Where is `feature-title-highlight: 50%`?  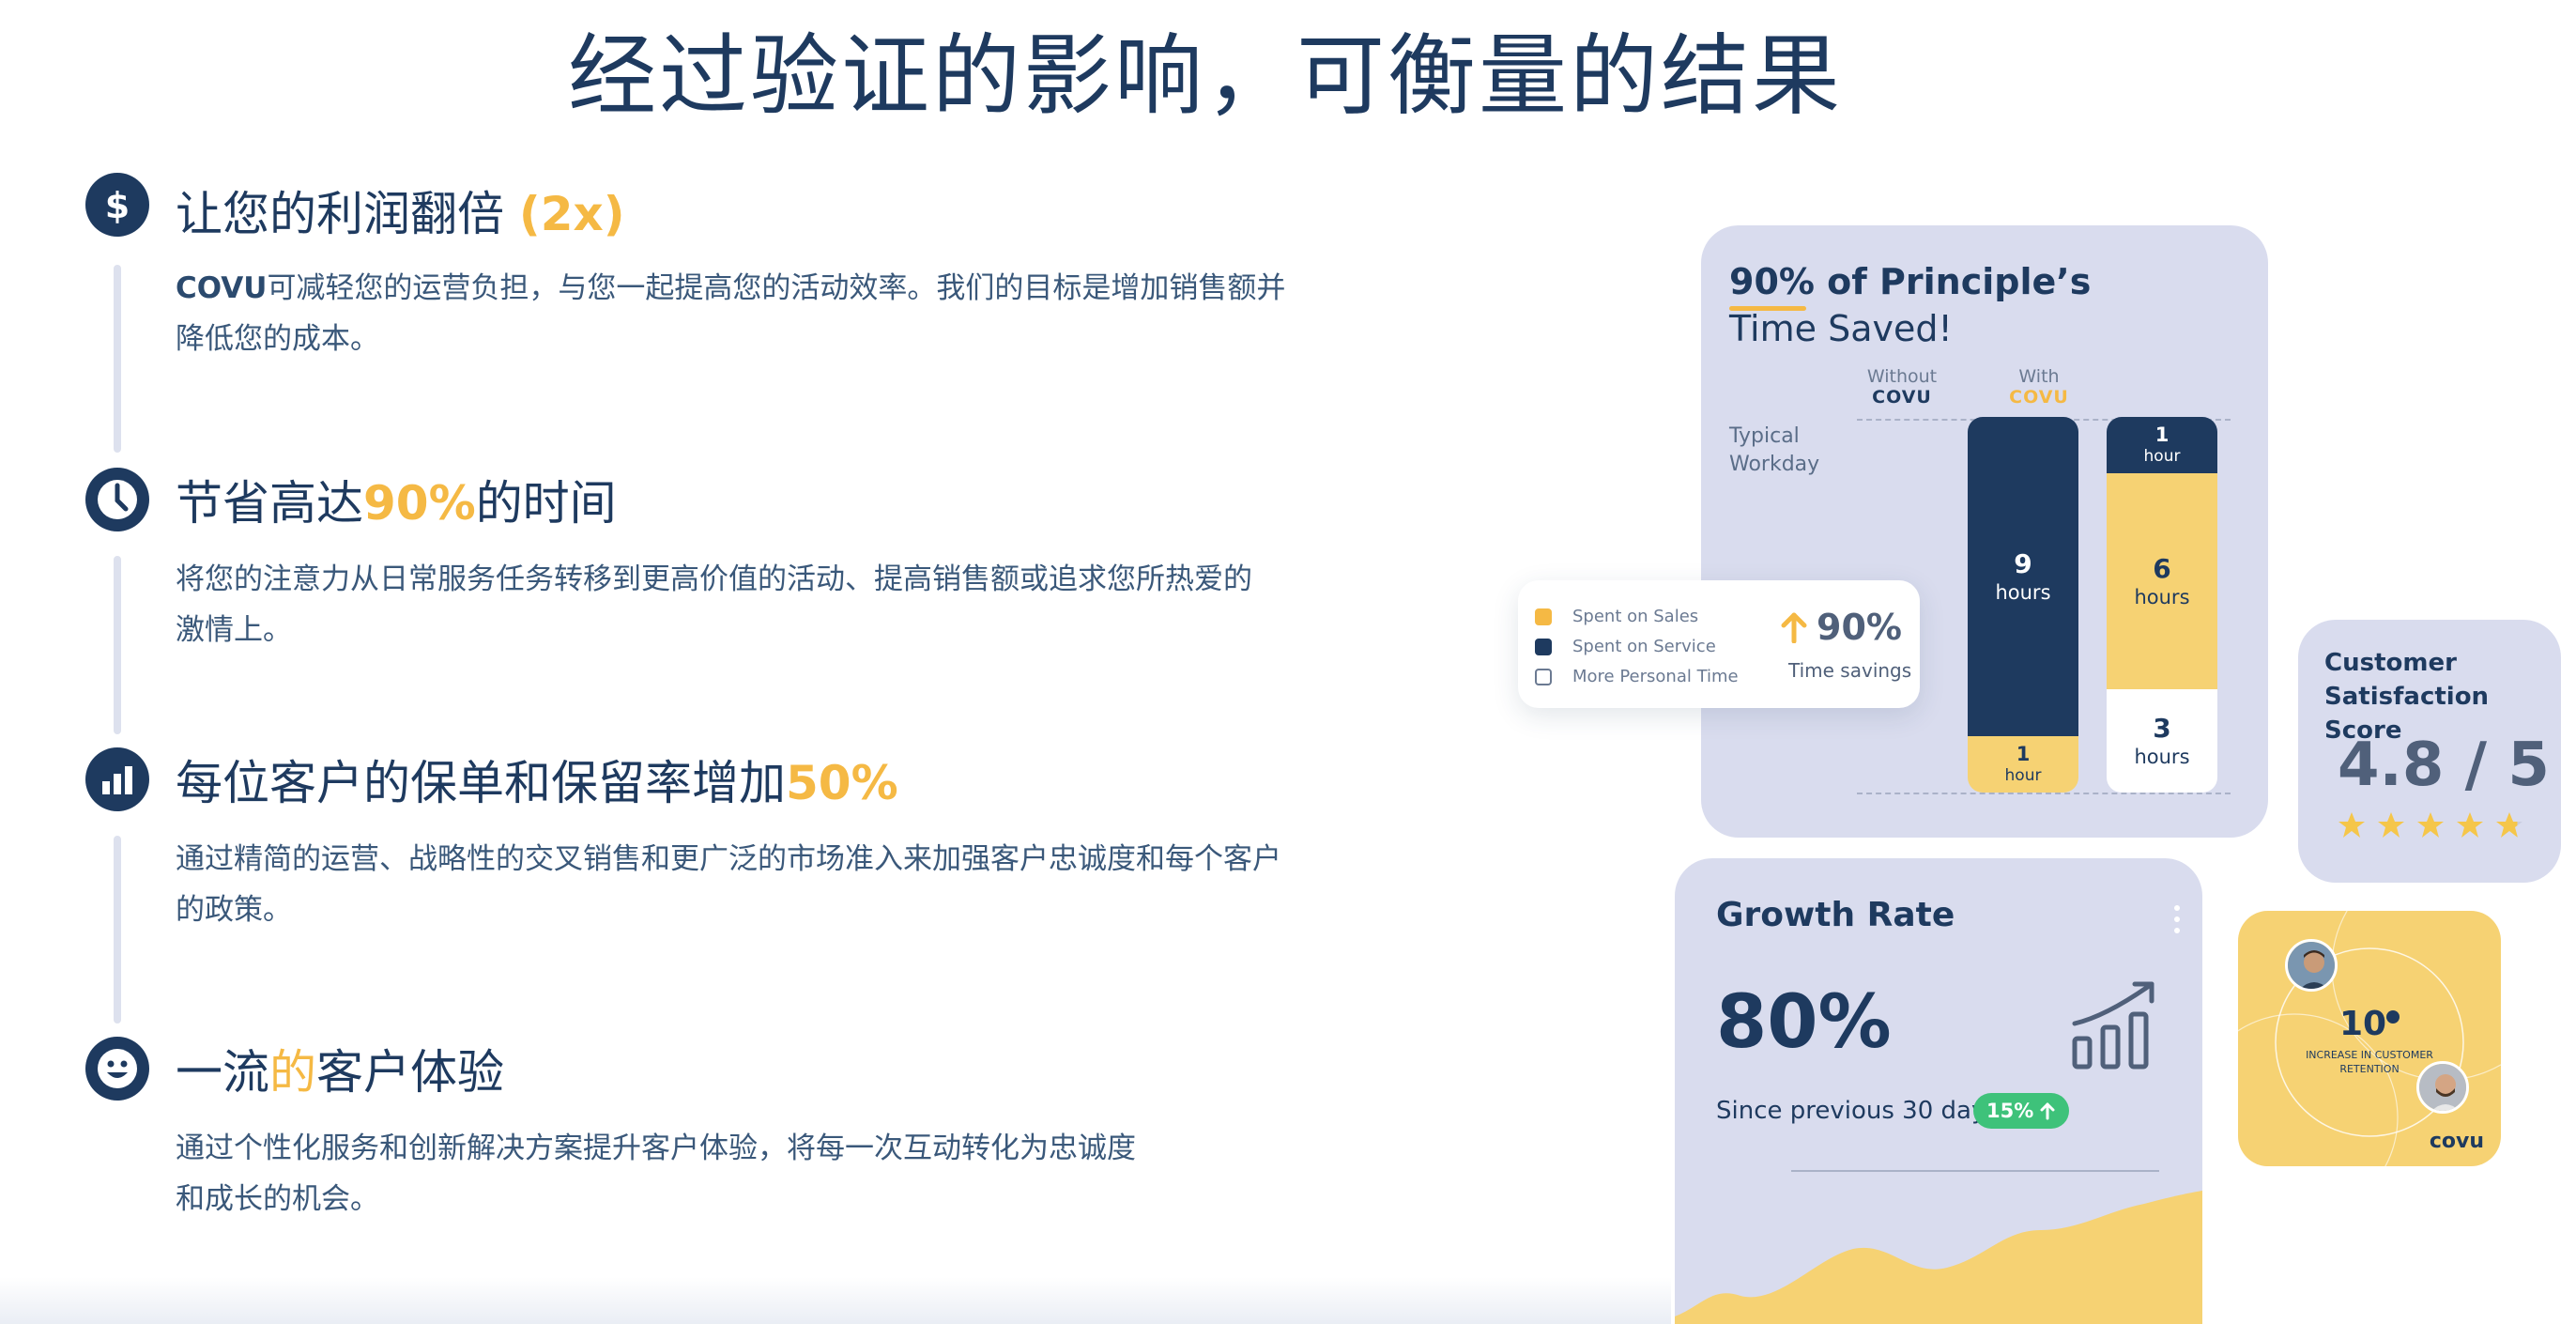 feature-title-highlight: 50% is located at coordinates (842, 783).